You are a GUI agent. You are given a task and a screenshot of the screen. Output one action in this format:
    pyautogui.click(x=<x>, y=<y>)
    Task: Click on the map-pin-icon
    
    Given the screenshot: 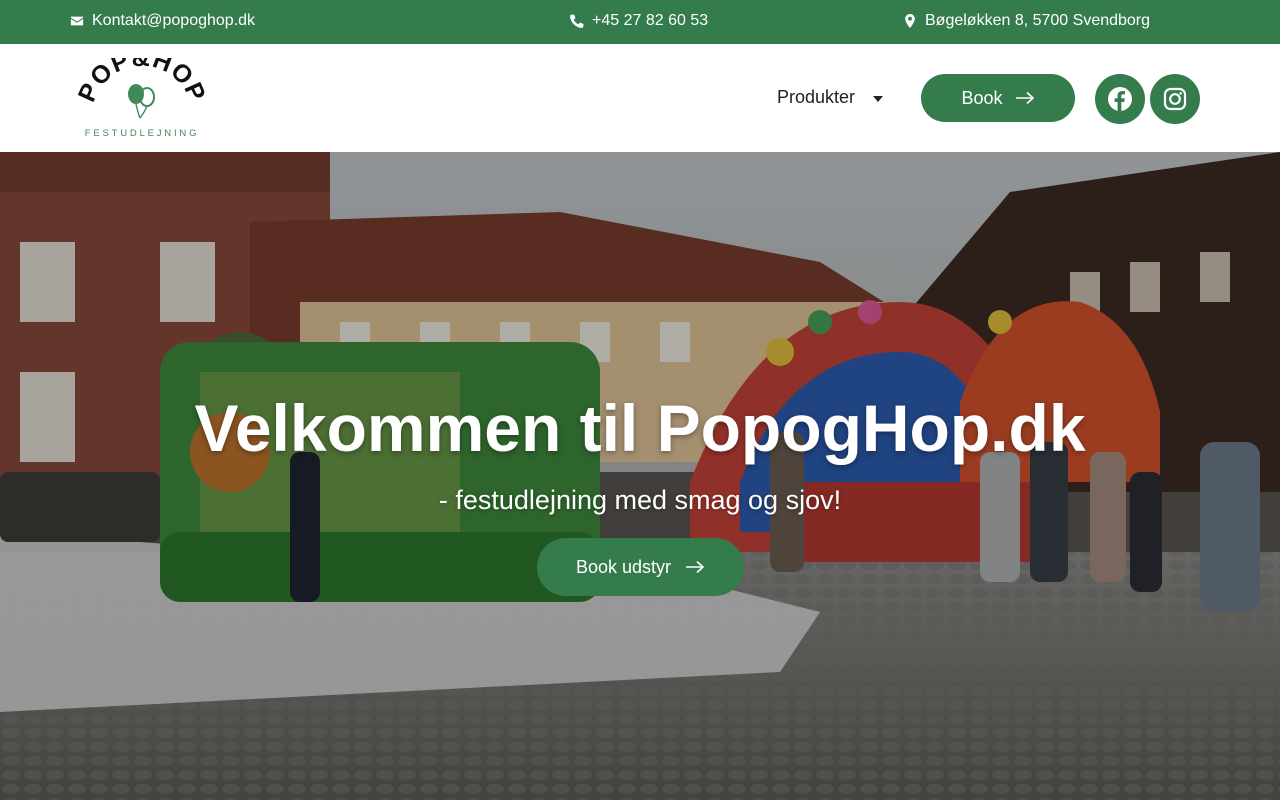 What is the action you would take?
    pyautogui.click(x=910, y=21)
    